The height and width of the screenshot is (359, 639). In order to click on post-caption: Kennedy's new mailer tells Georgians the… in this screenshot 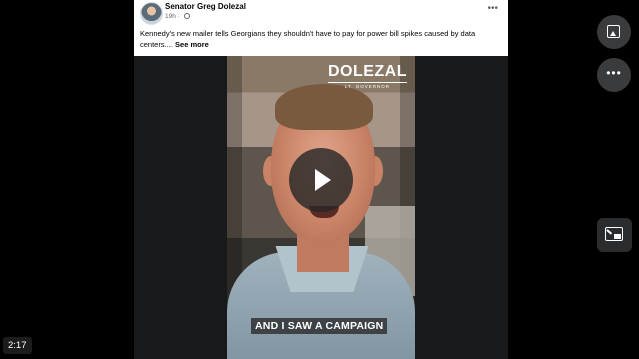, I will do `click(321, 39)`.